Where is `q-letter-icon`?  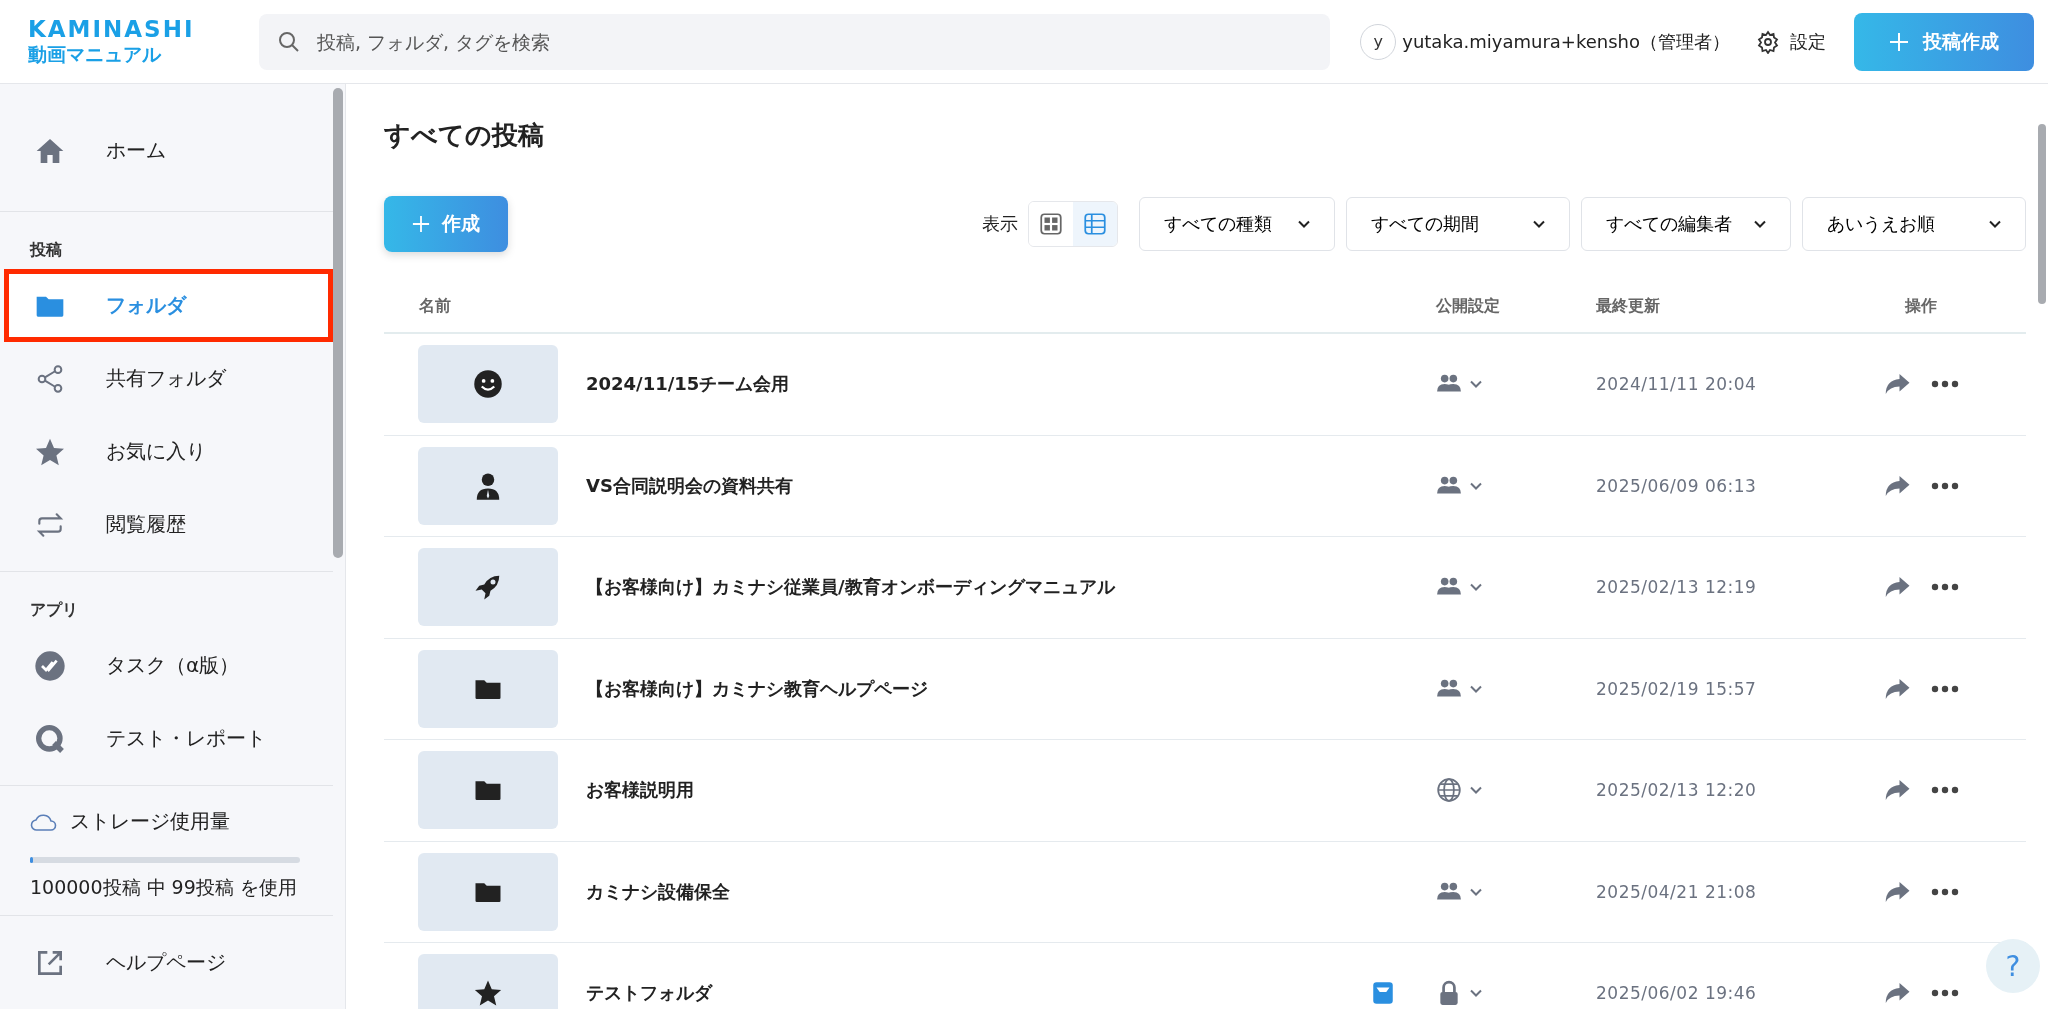
q-letter-icon is located at coordinates (50, 738).